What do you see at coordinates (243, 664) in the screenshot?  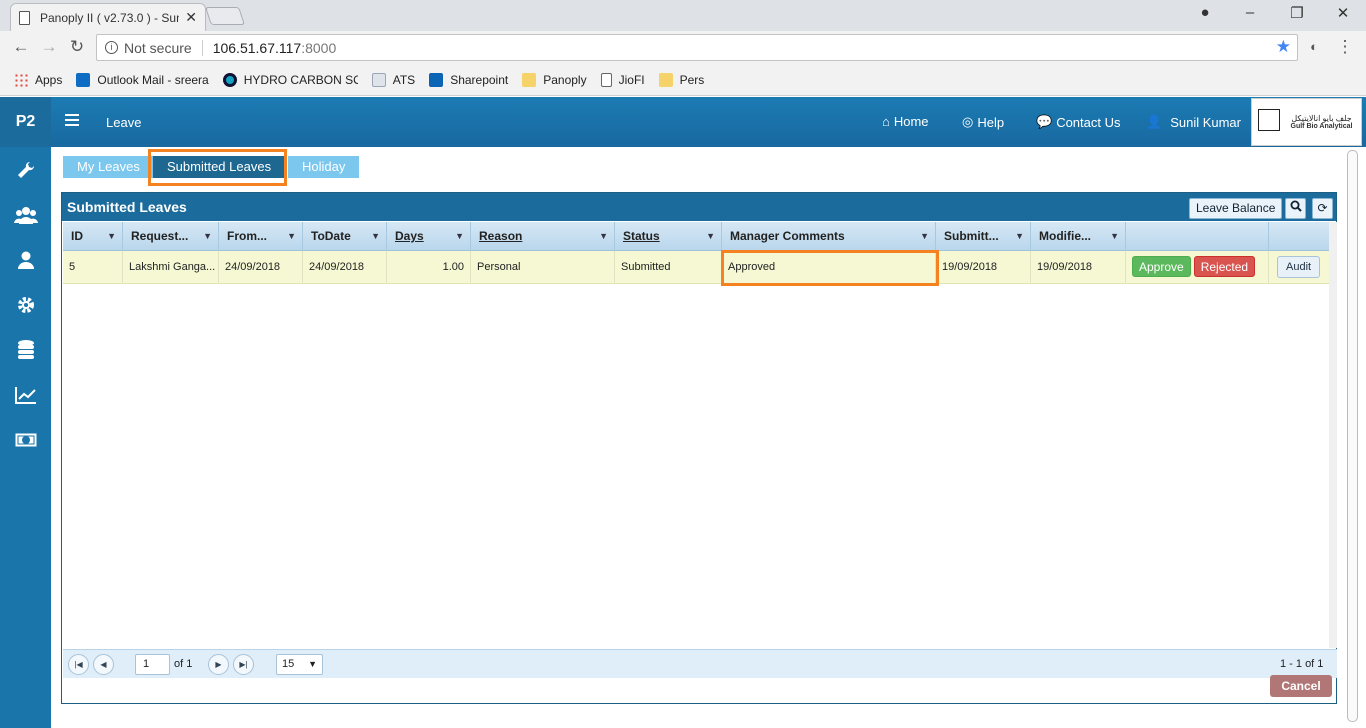 I see `last-page-icon: ▶|` at bounding box center [243, 664].